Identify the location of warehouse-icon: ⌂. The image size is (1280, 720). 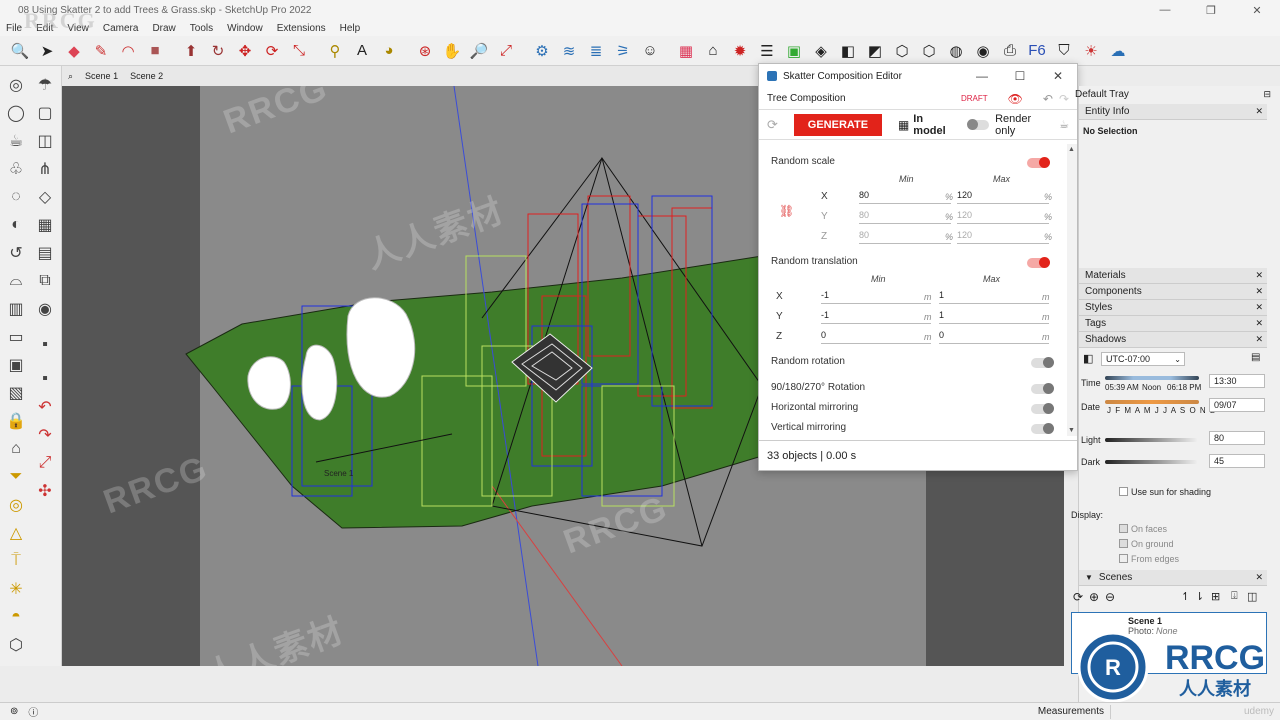
(713, 51).